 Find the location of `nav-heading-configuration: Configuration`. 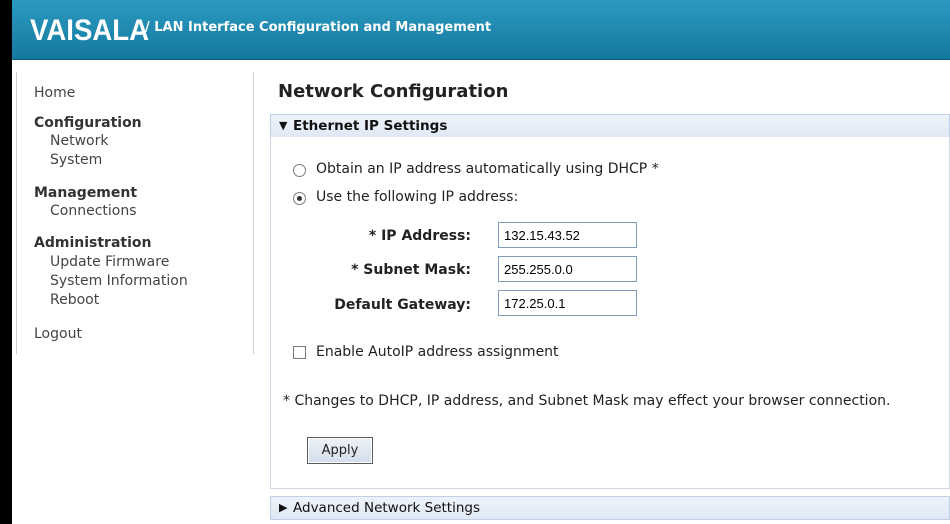

nav-heading-configuration: Configuration is located at coordinates (88, 123).